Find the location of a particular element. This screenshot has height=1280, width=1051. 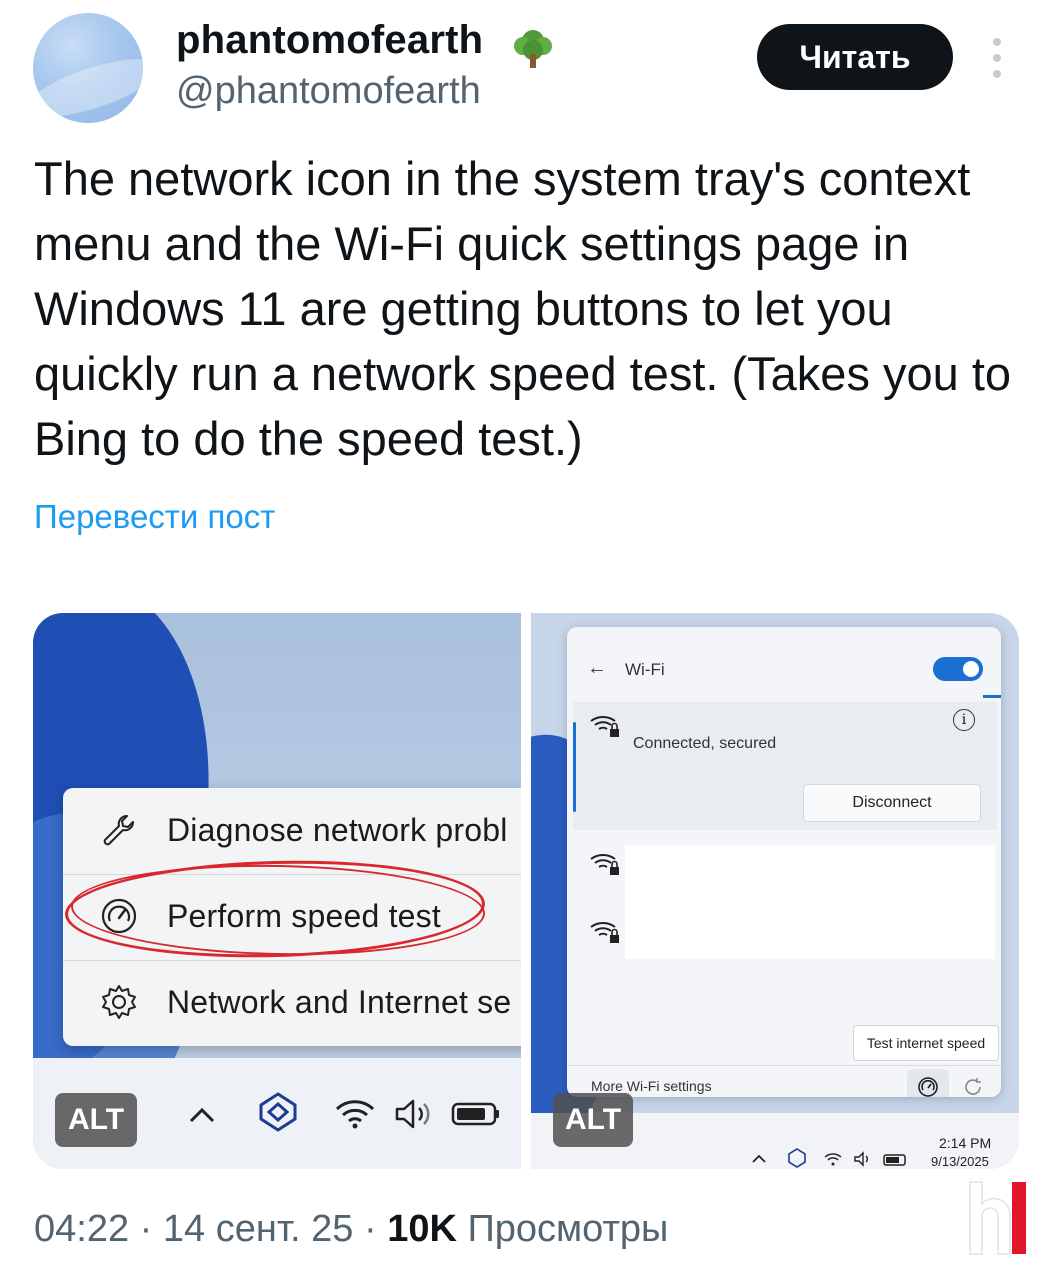

panel-title: Wi-Fi is located at coordinates (645, 669).